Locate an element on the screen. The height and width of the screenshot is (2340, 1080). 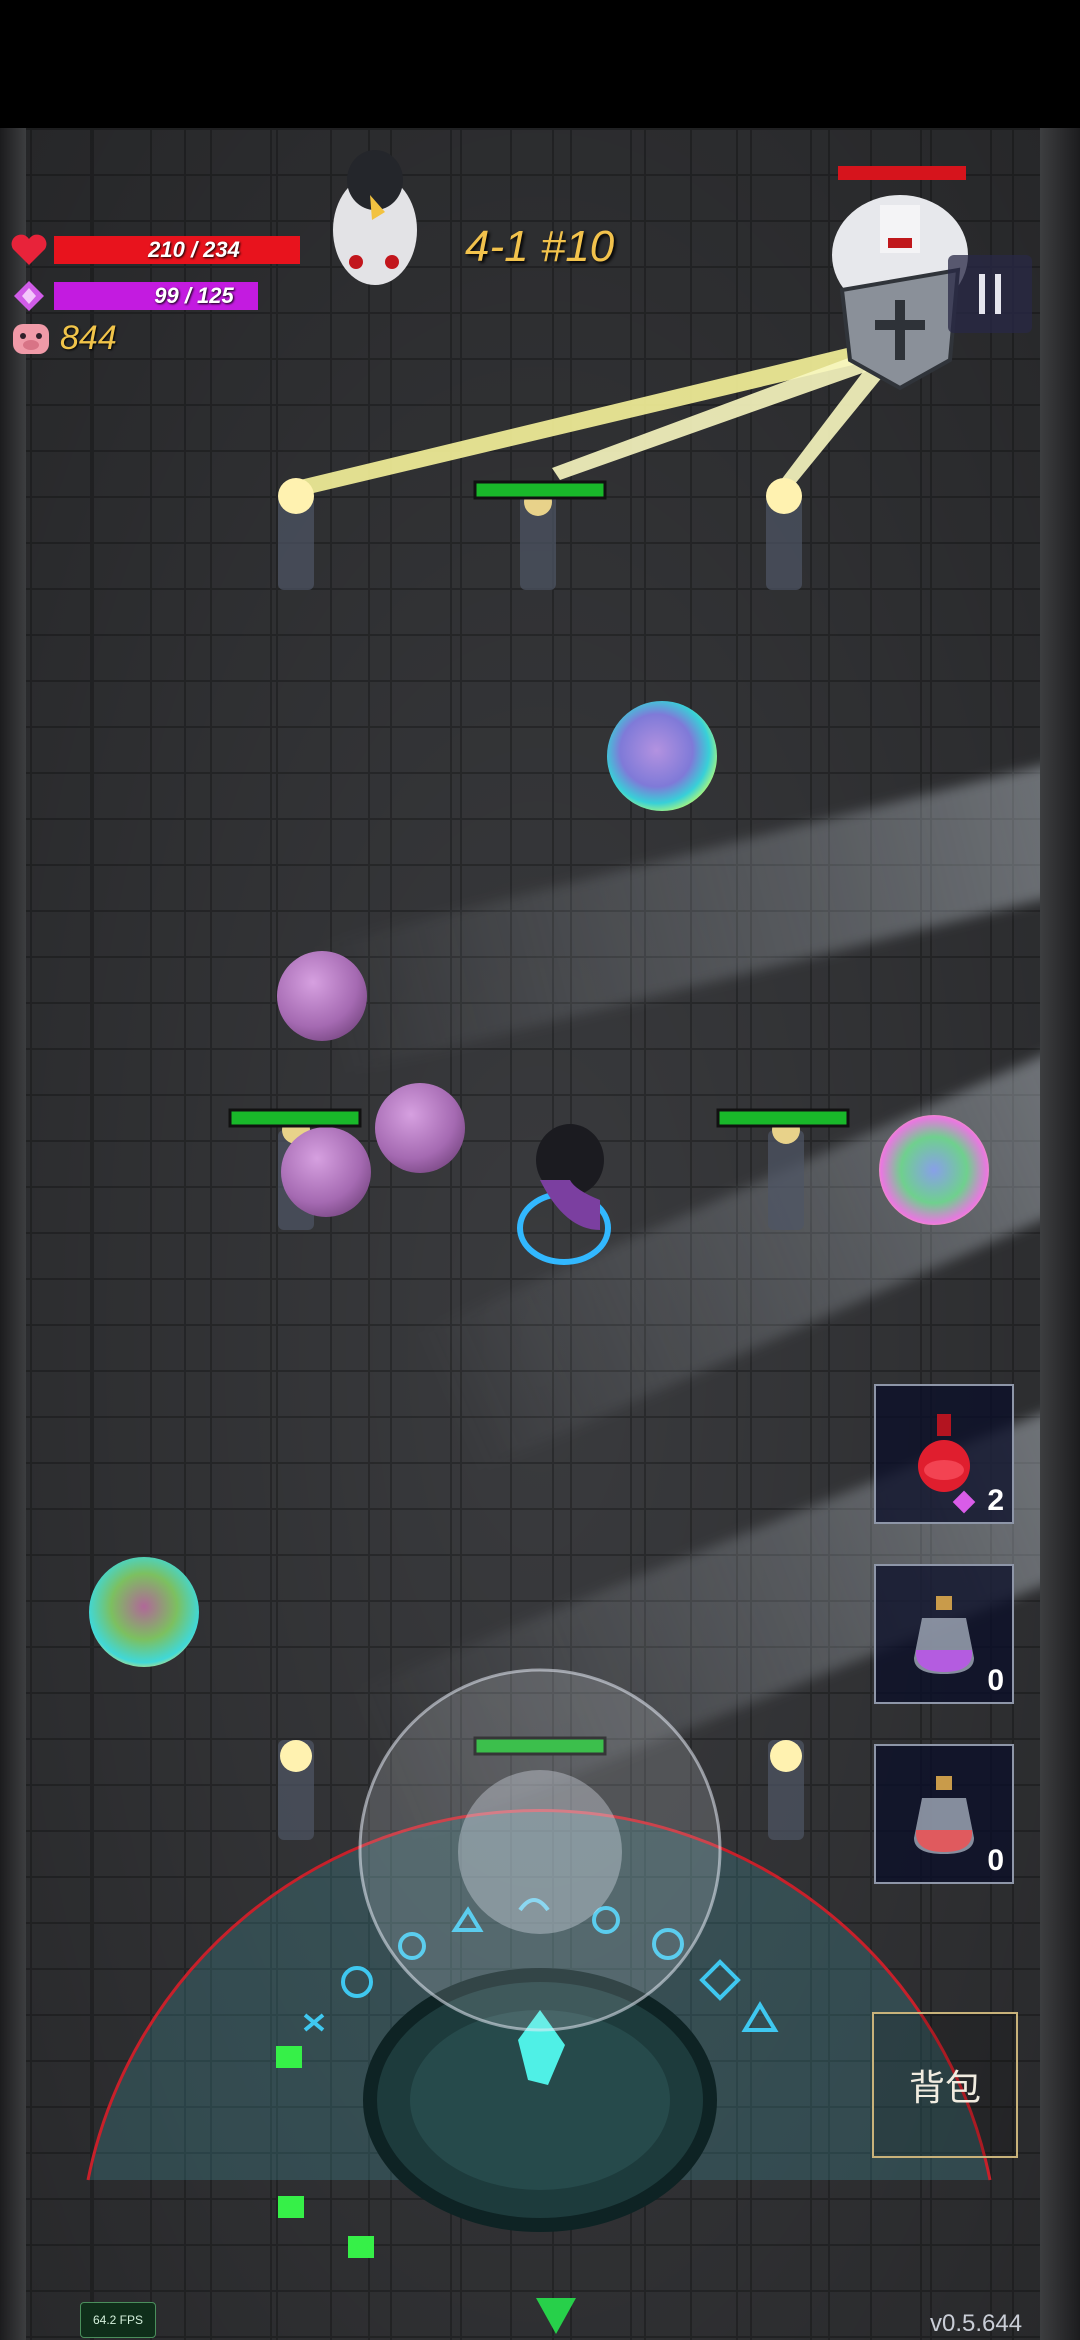
hp-text: 210 / 234 is located at coordinates (194, 249).